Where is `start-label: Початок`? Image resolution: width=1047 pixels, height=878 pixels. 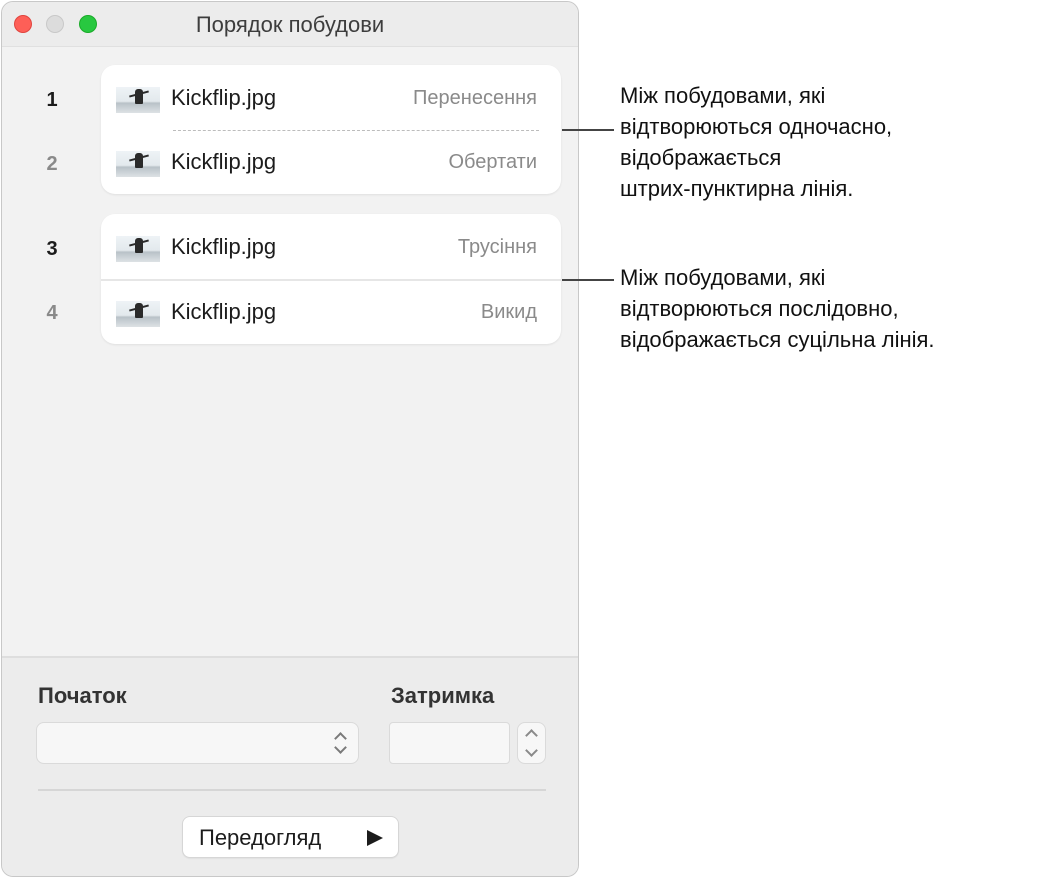
start-label: Початок is located at coordinates (82, 695).